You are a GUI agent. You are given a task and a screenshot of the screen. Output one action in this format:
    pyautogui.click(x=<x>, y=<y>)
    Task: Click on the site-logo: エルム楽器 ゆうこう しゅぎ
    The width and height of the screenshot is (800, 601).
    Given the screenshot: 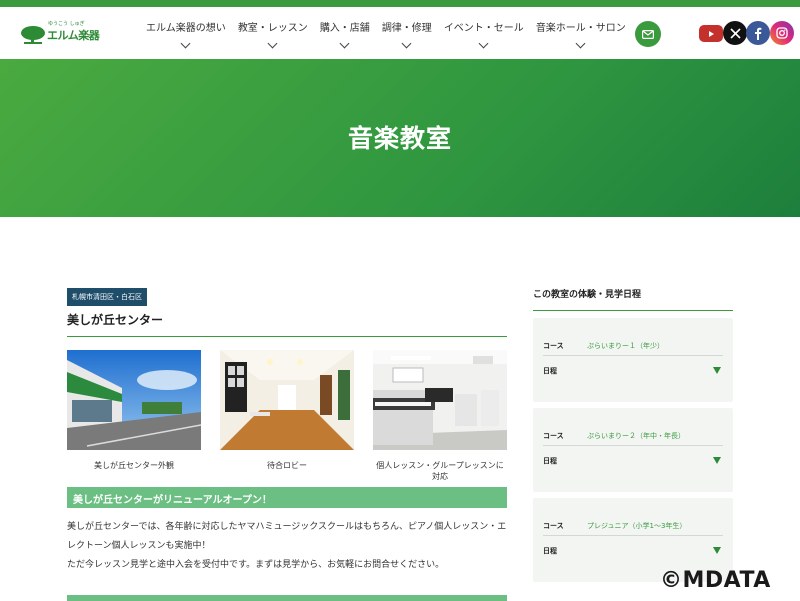 What is the action you would take?
    pyautogui.click(x=60, y=34)
    